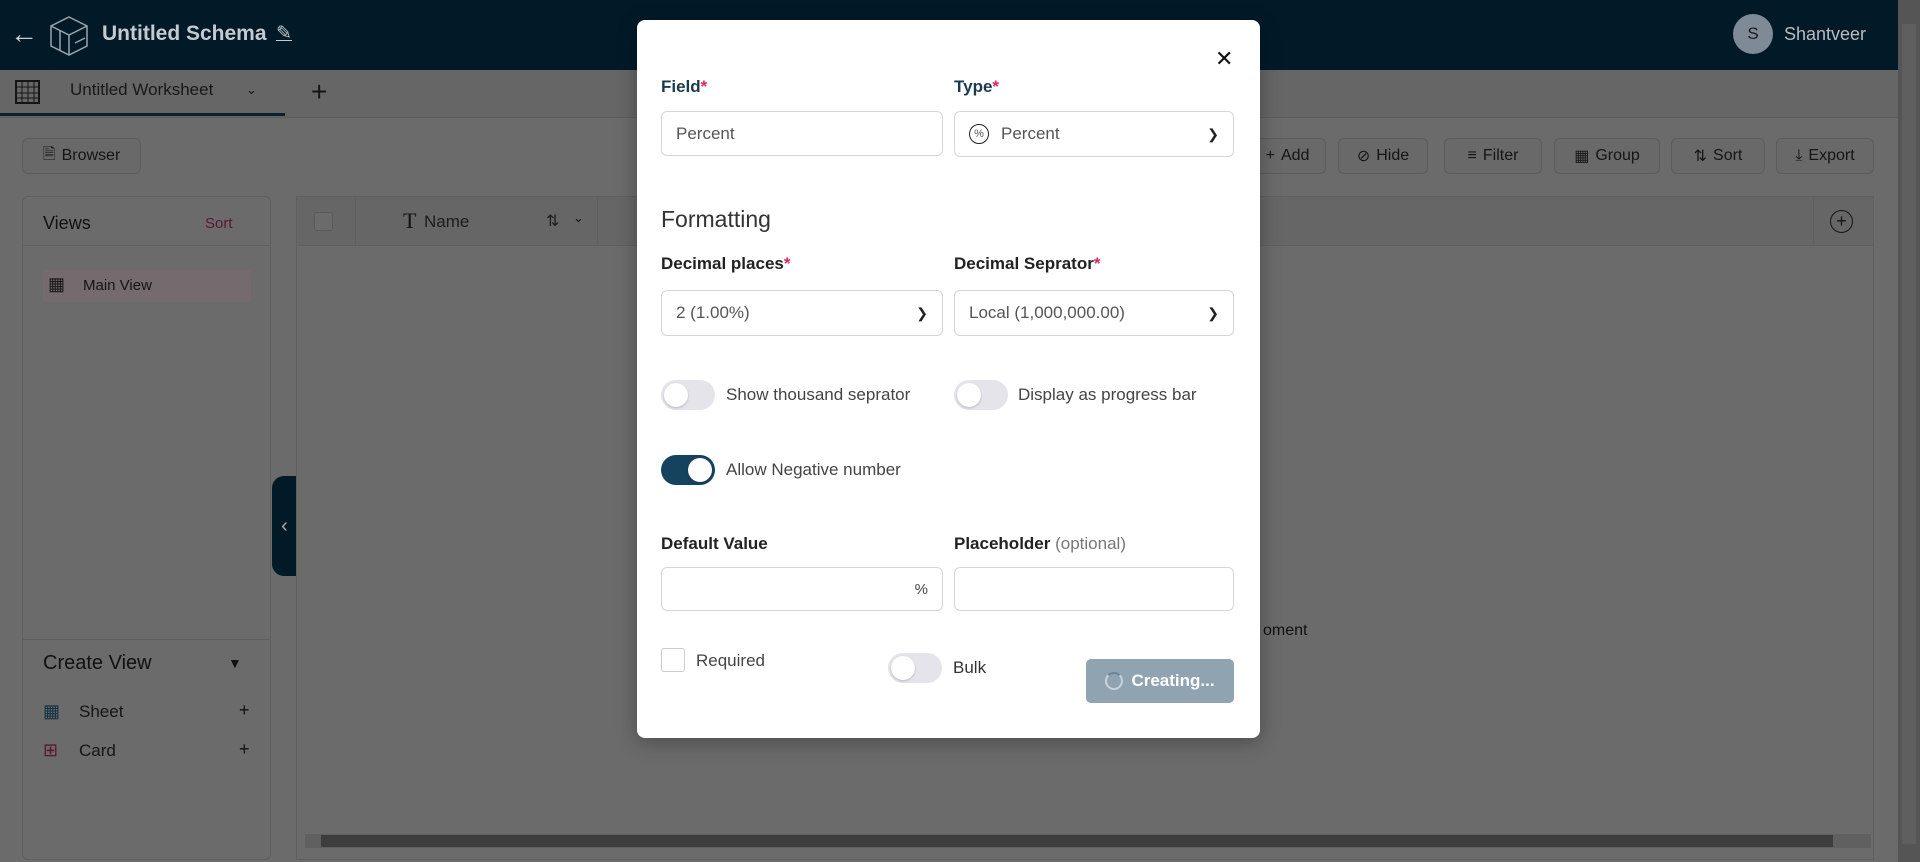 This screenshot has width=1920, height=862. I want to click on export-button: ⤓ Export, so click(1825, 156).